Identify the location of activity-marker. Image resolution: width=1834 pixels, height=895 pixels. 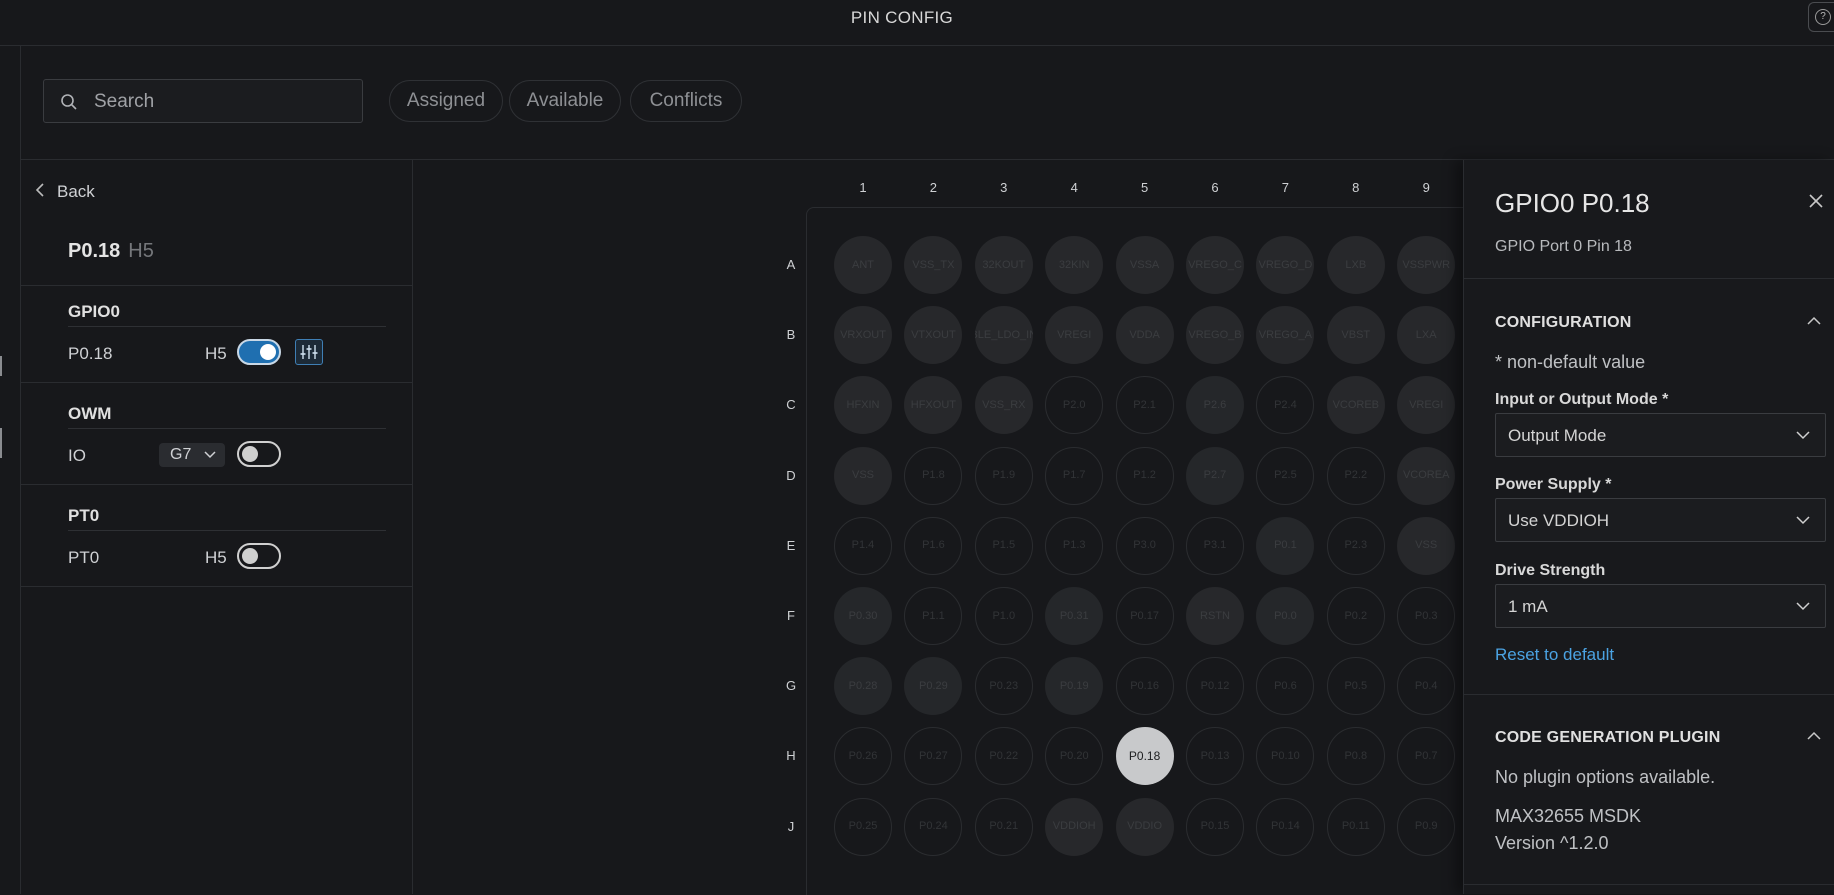
(1, 366).